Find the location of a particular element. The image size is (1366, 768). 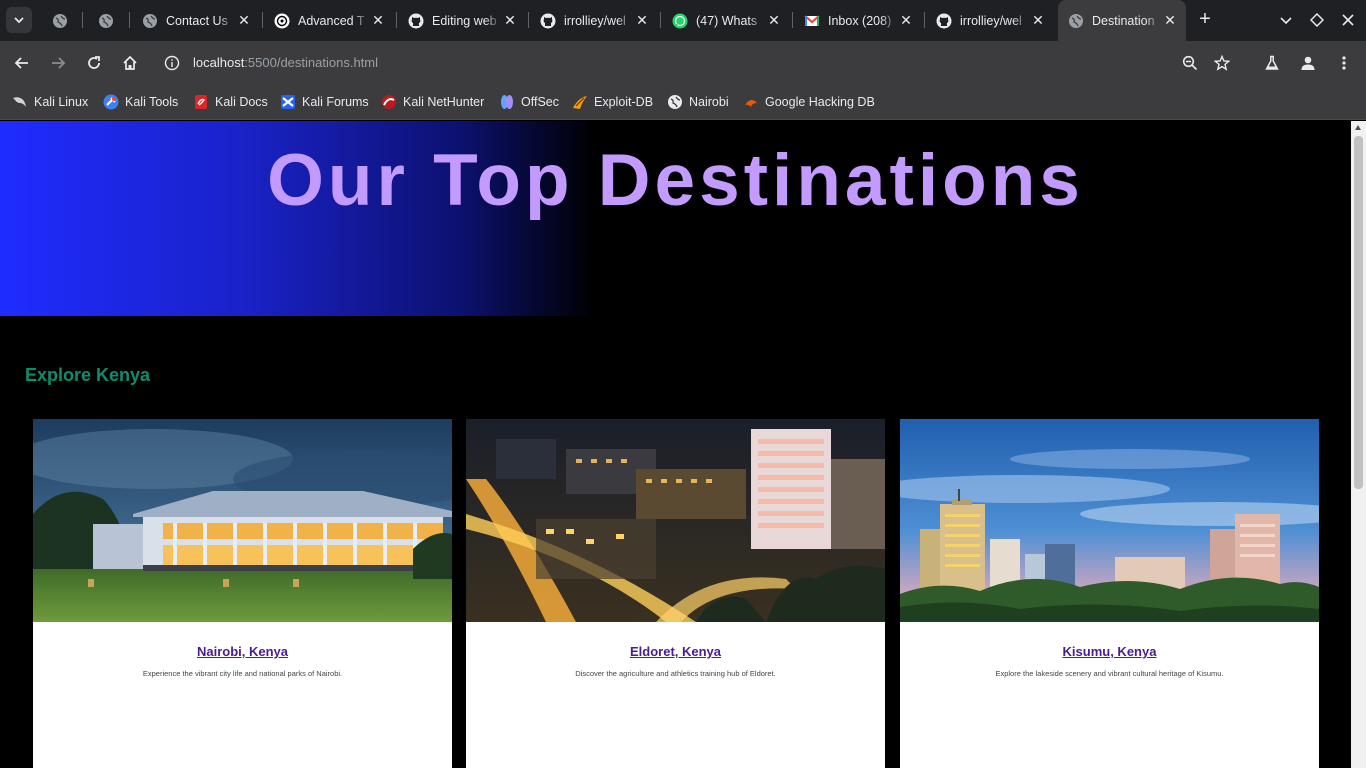

tab-search-button is located at coordinates (19, 20).